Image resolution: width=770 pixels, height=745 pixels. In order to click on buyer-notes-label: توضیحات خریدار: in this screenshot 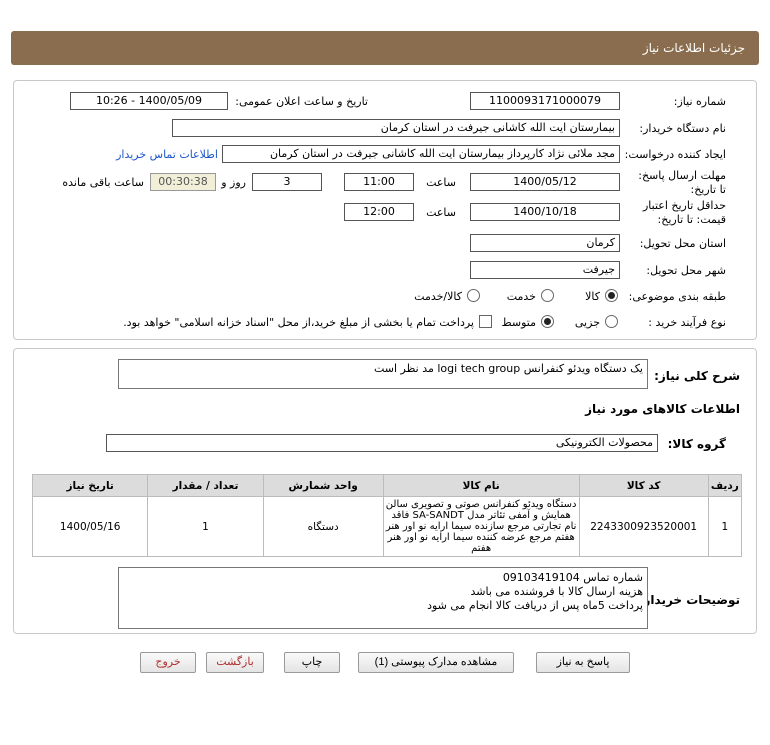, I will do `click(689, 600)`.